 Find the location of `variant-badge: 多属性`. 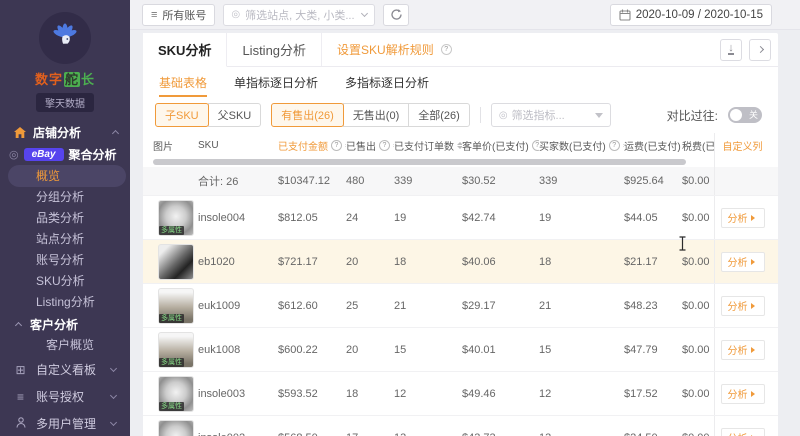

variant-badge: 多属性 is located at coordinates (171, 362).